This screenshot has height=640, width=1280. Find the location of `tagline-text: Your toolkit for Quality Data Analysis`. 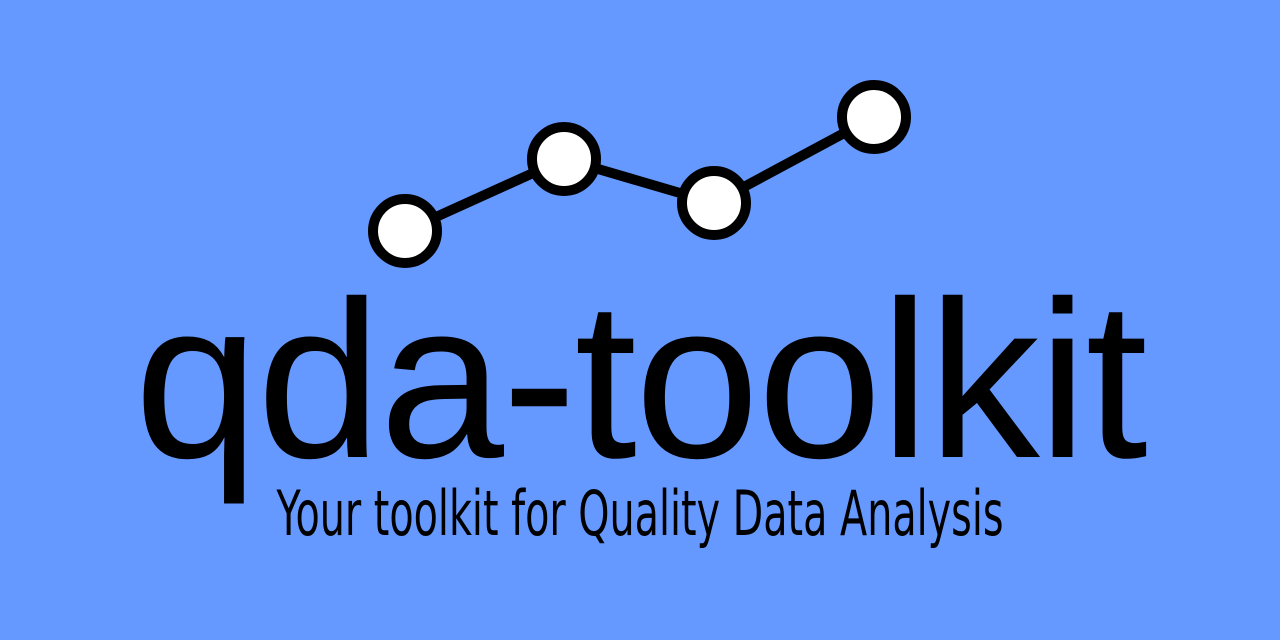

tagline-text: Your toolkit for Quality Data Analysis is located at coordinates (640, 513).